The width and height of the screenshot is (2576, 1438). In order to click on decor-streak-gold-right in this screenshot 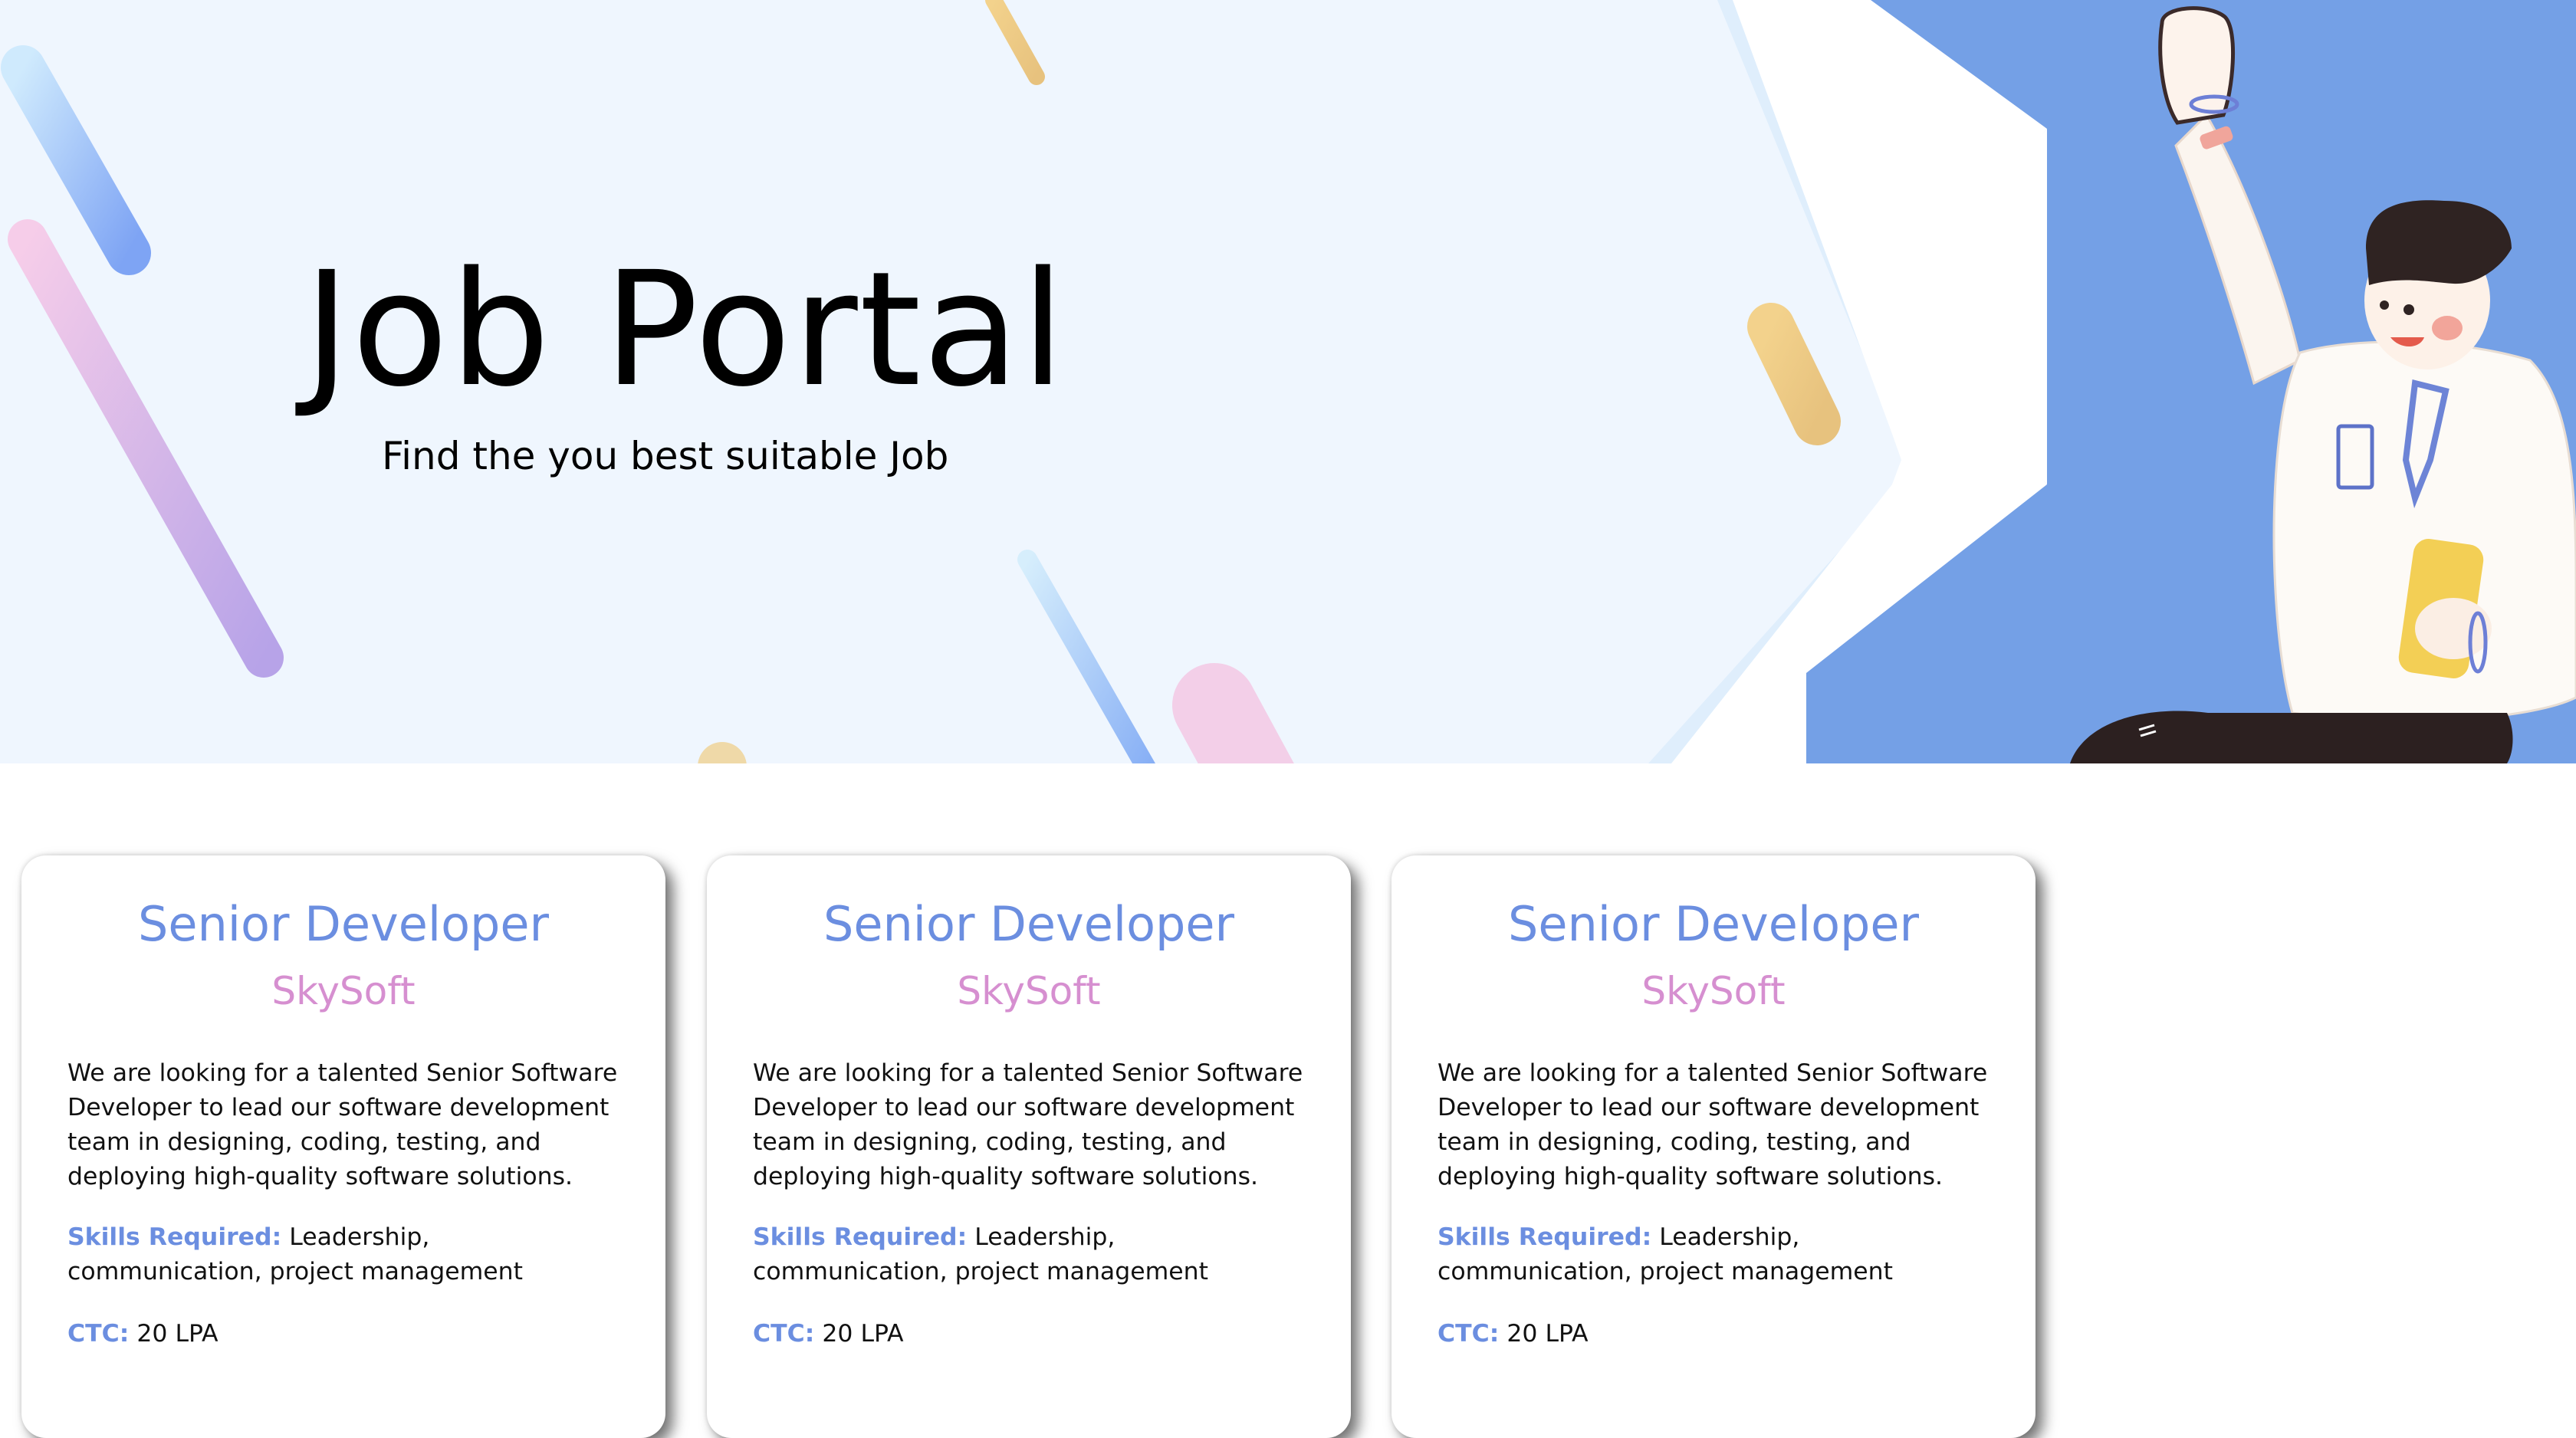, I will do `click(1794, 374)`.